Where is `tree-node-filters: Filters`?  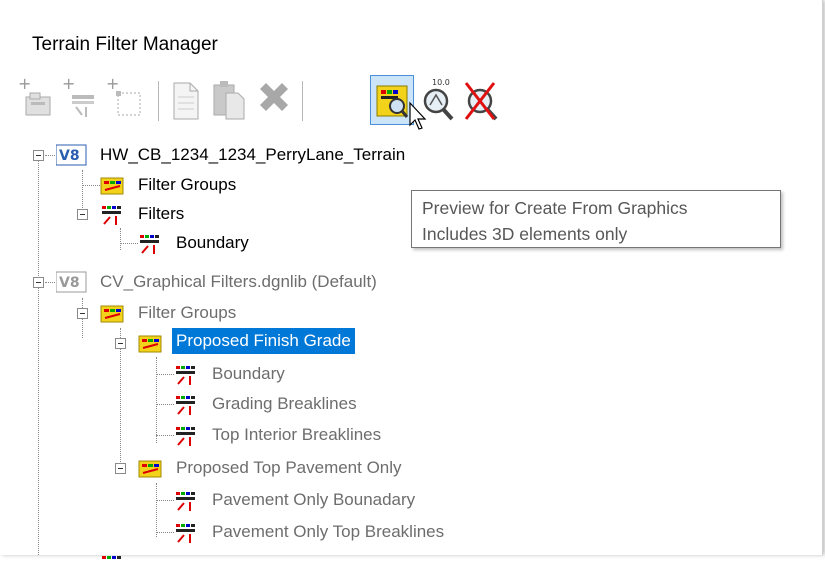 tree-node-filters: Filters is located at coordinates (200, 214).